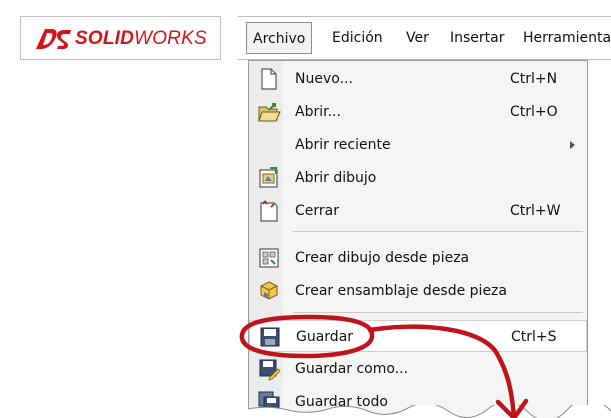 The image size is (611, 418). What do you see at coordinates (418, 178) in the screenshot?
I see `menu-item-abrir-dibujo: Abrir dibujo` at bounding box center [418, 178].